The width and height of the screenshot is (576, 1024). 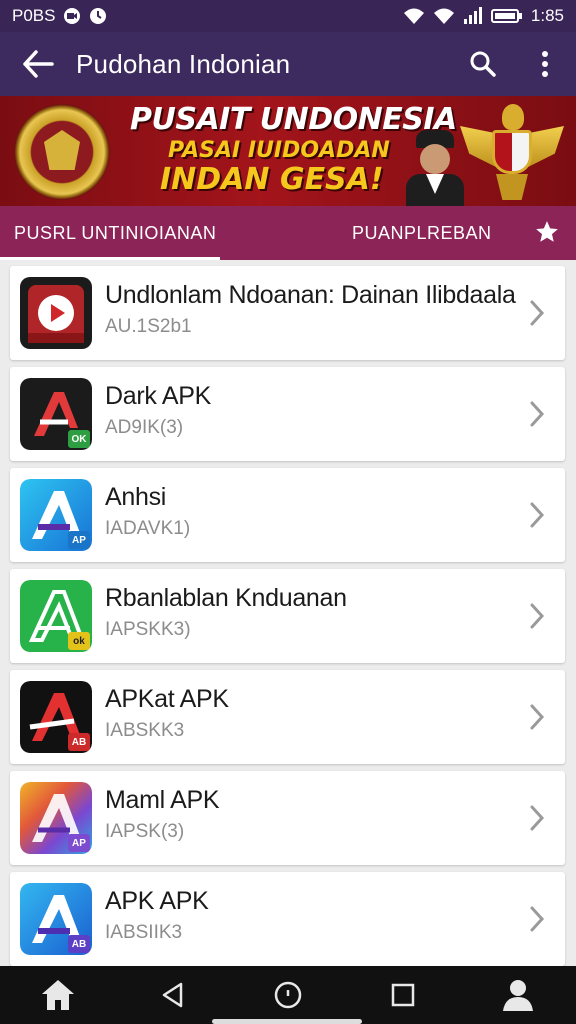 I want to click on square-recents-icon, so click(x=403, y=995).